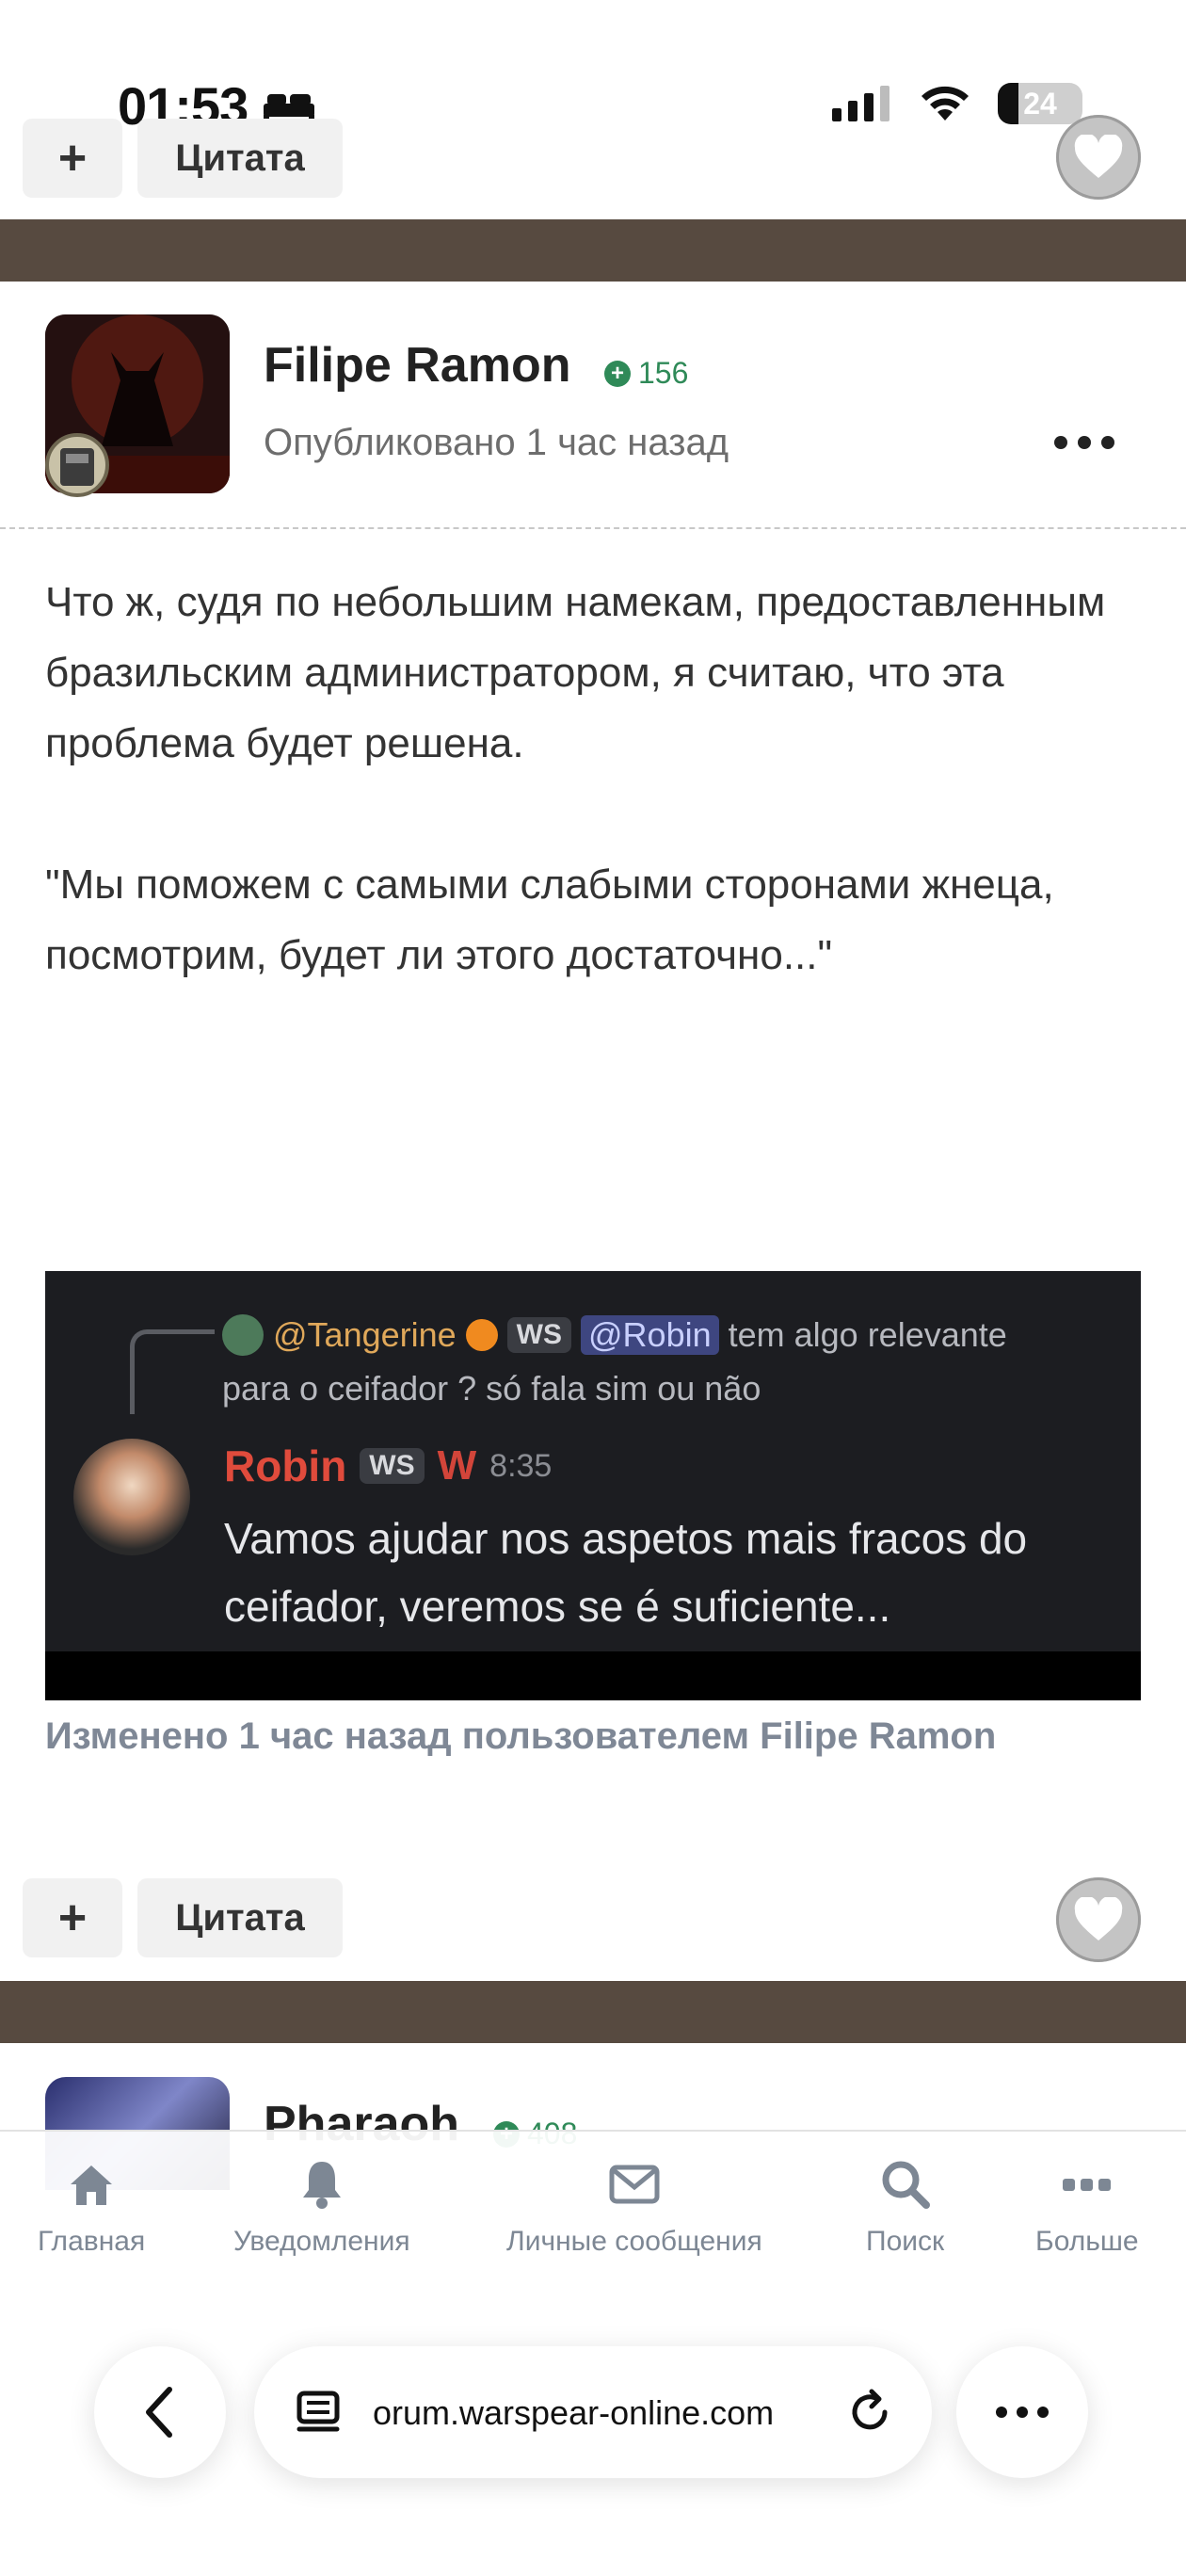  Describe the element at coordinates (593, 528) in the screenshot. I see `header-separator` at that location.